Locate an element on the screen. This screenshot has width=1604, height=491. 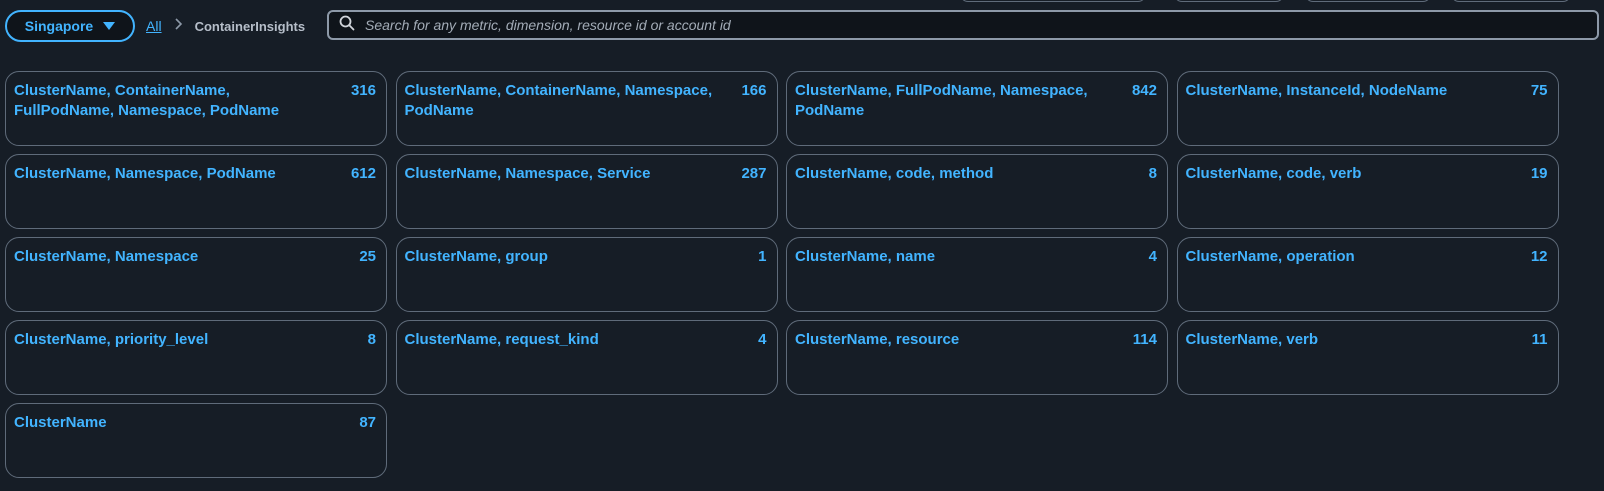
dimension-card-title: ClusterName, Namespace, PodName is located at coordinates (145, 173).